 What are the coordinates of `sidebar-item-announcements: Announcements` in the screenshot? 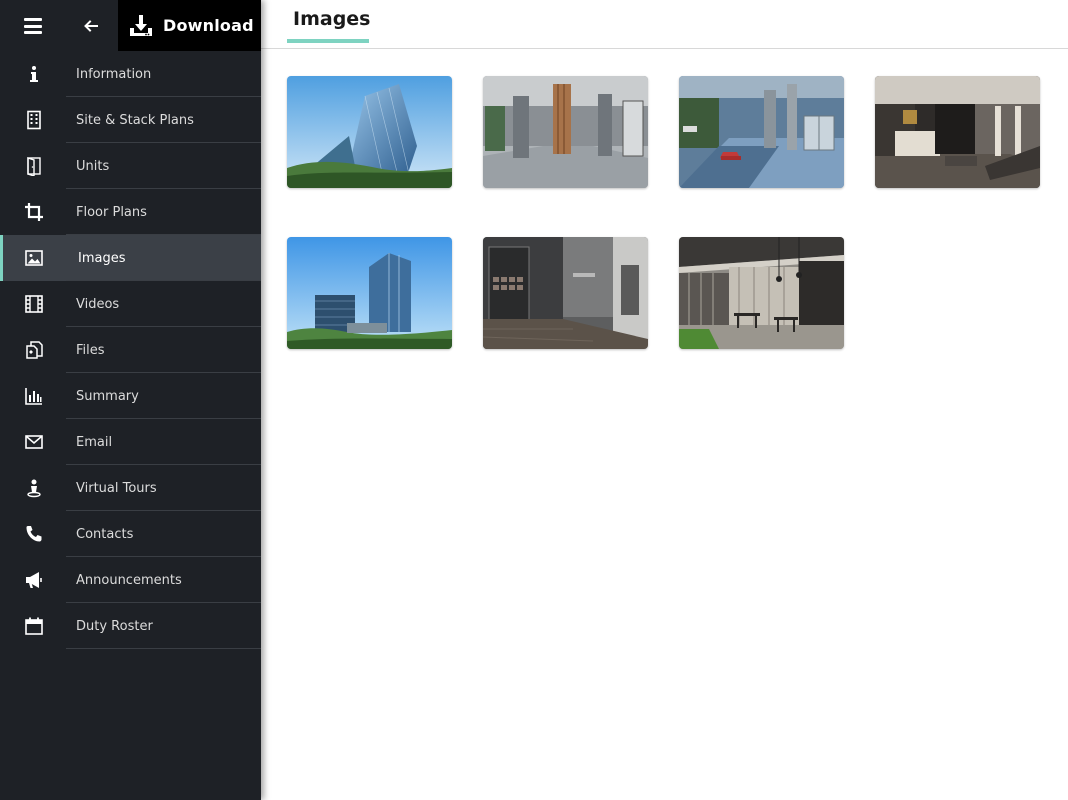 It's located at (130, 580).